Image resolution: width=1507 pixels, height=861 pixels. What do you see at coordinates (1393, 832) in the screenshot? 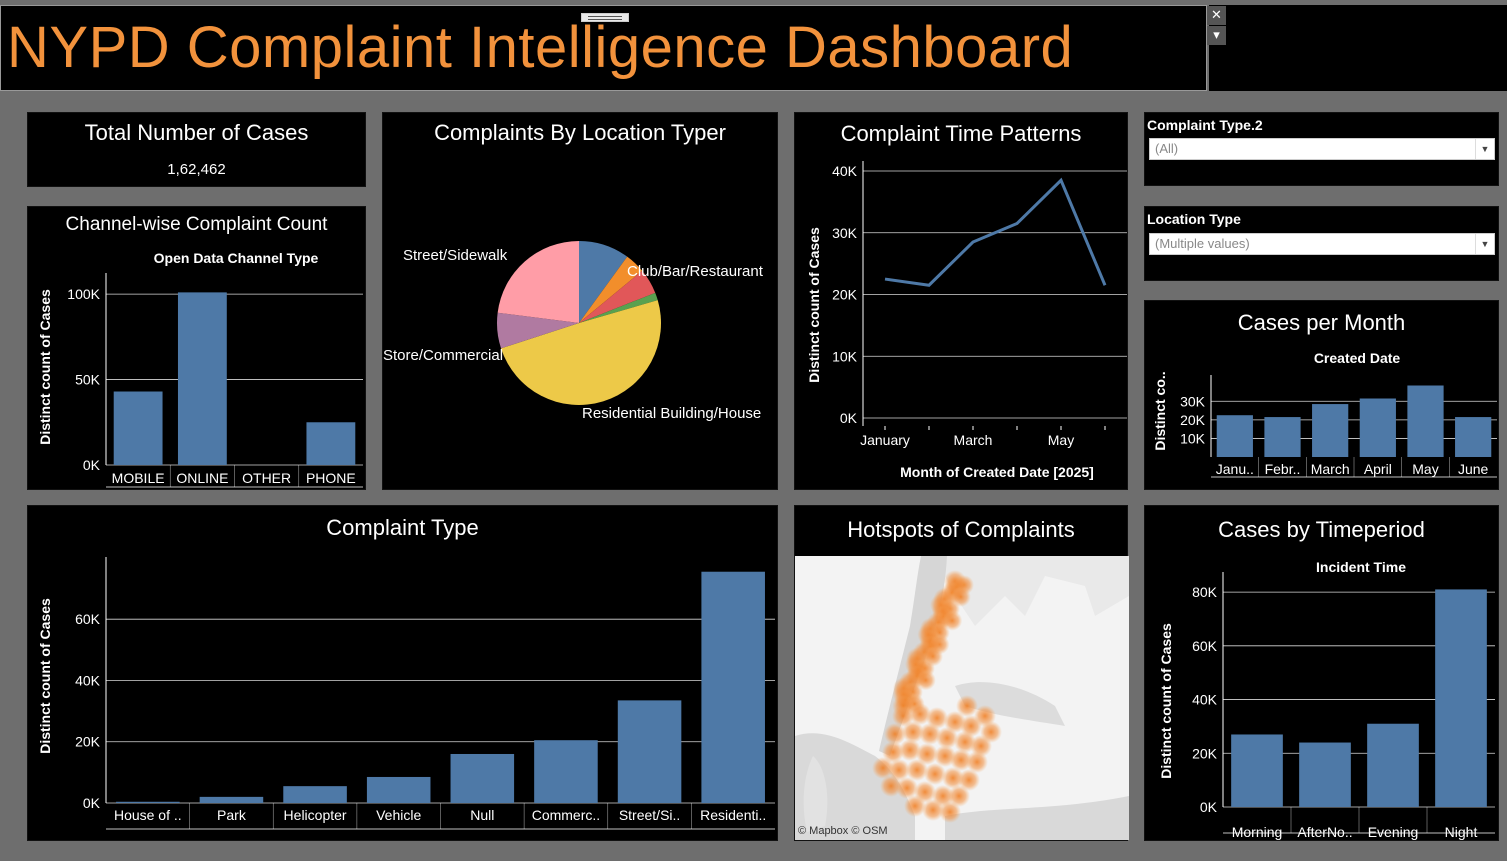
I see `x-tick-label: Evening` at bounding box center [1393, 832].